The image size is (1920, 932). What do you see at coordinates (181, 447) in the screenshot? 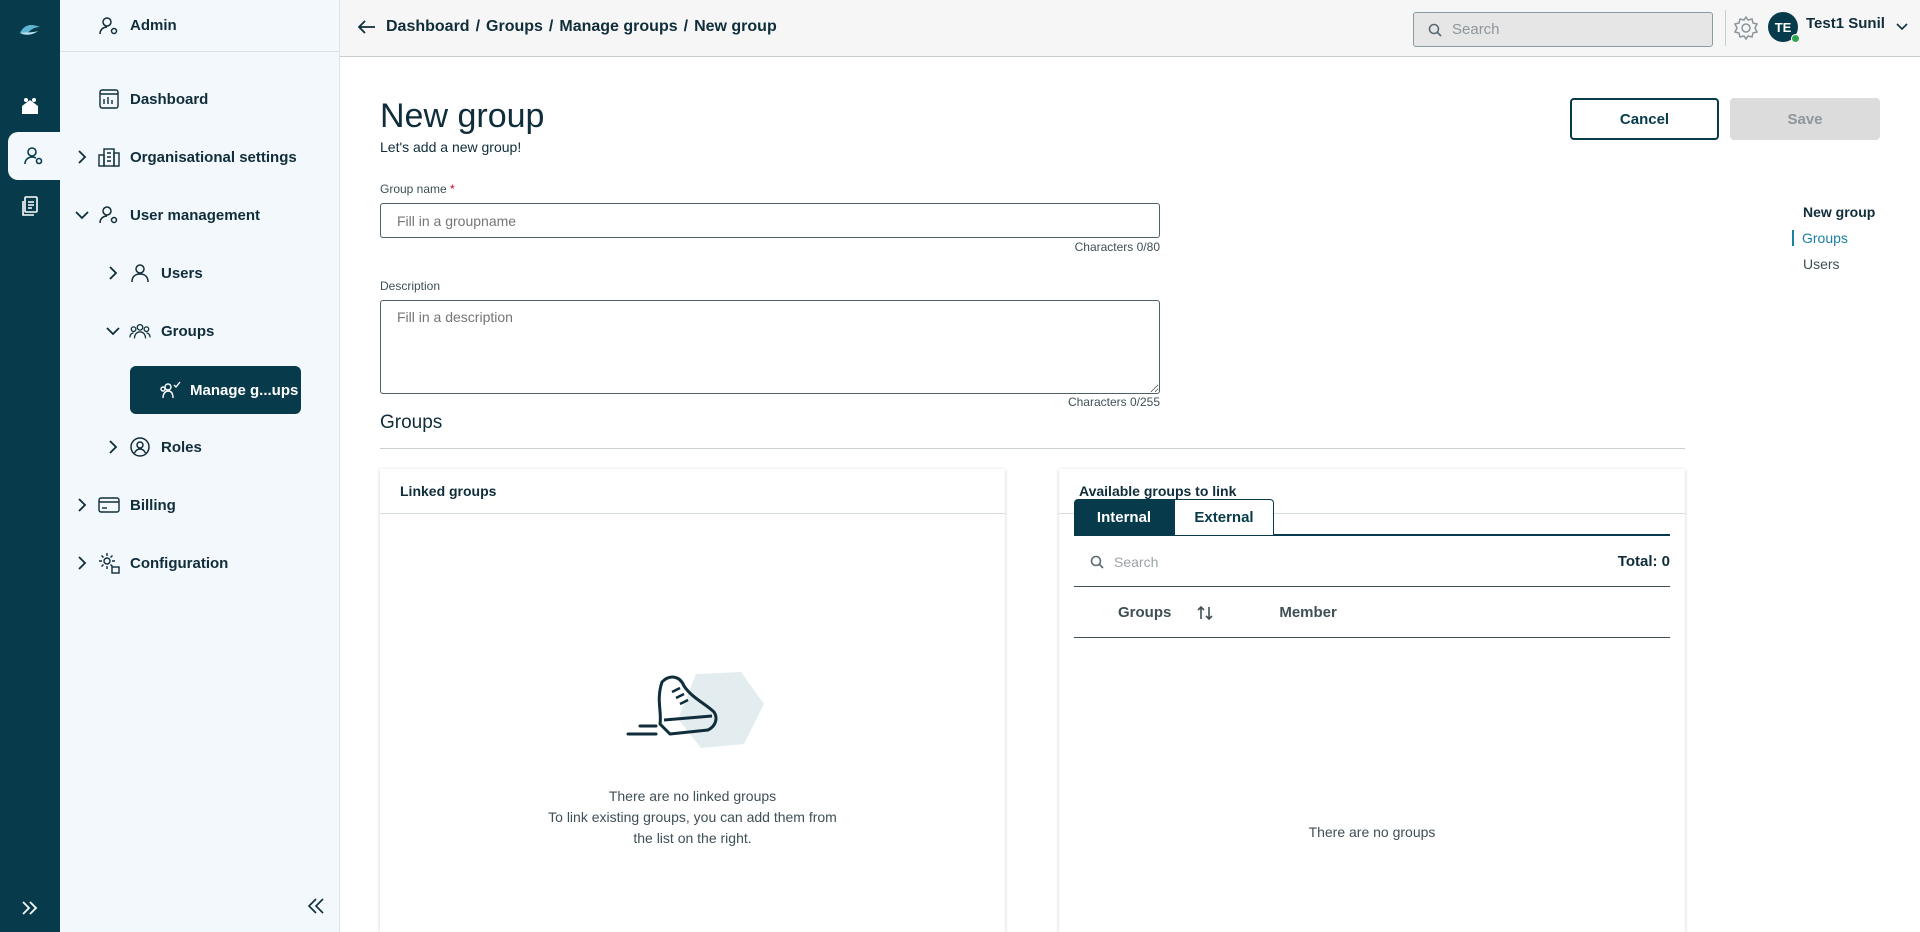
I see `sidebar-item-label: Roles` at bounding box center [181, 447].